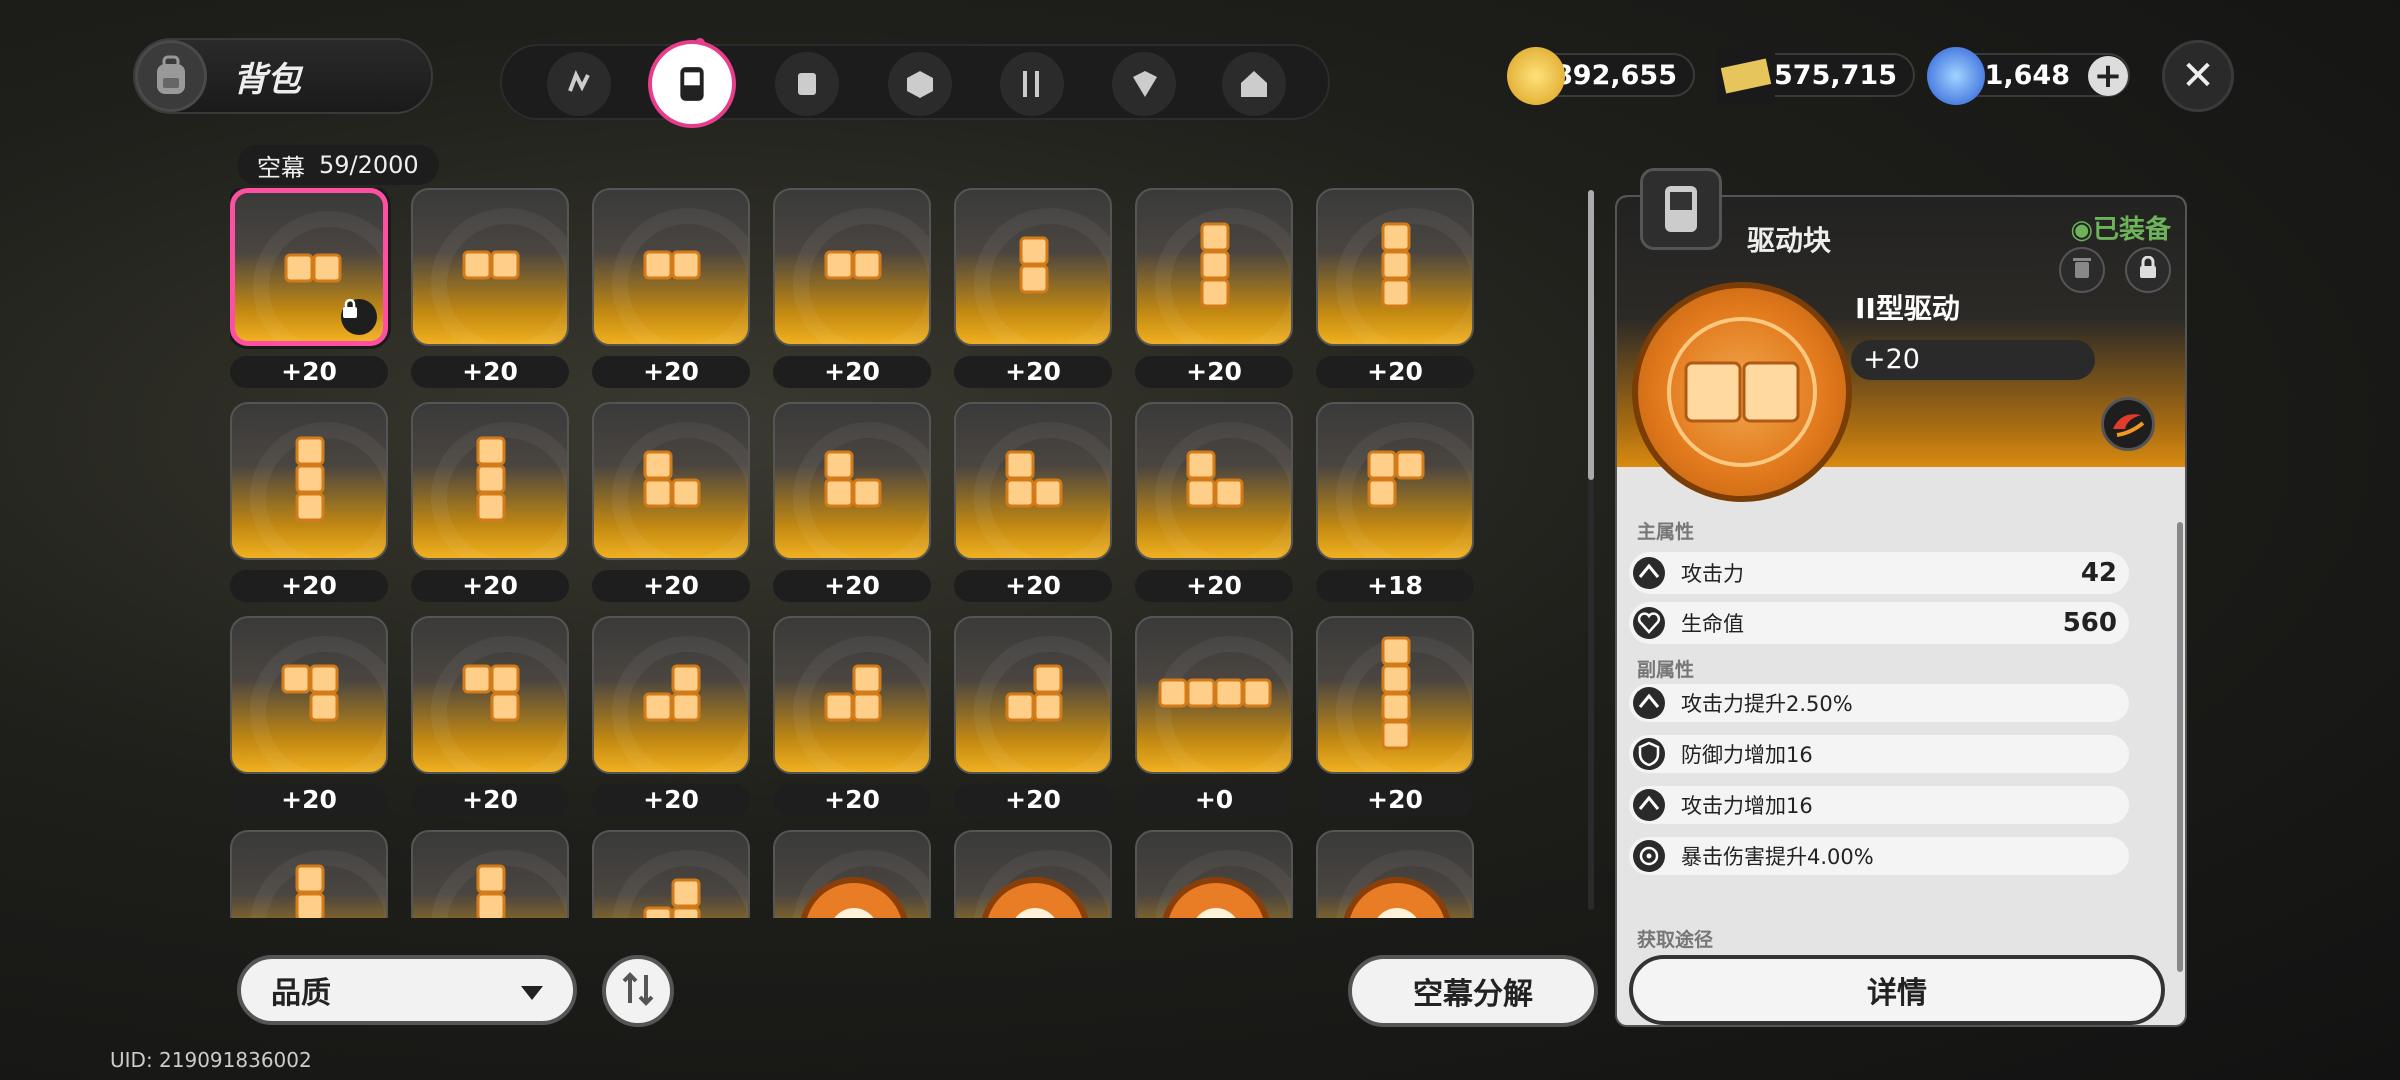 This screenshot has height=1080, width=2400. What do you see at coordinates (1879, 754) in the screenshot?
I see `stat-row: 防御力增加16` at bounding box center [1879, 754].